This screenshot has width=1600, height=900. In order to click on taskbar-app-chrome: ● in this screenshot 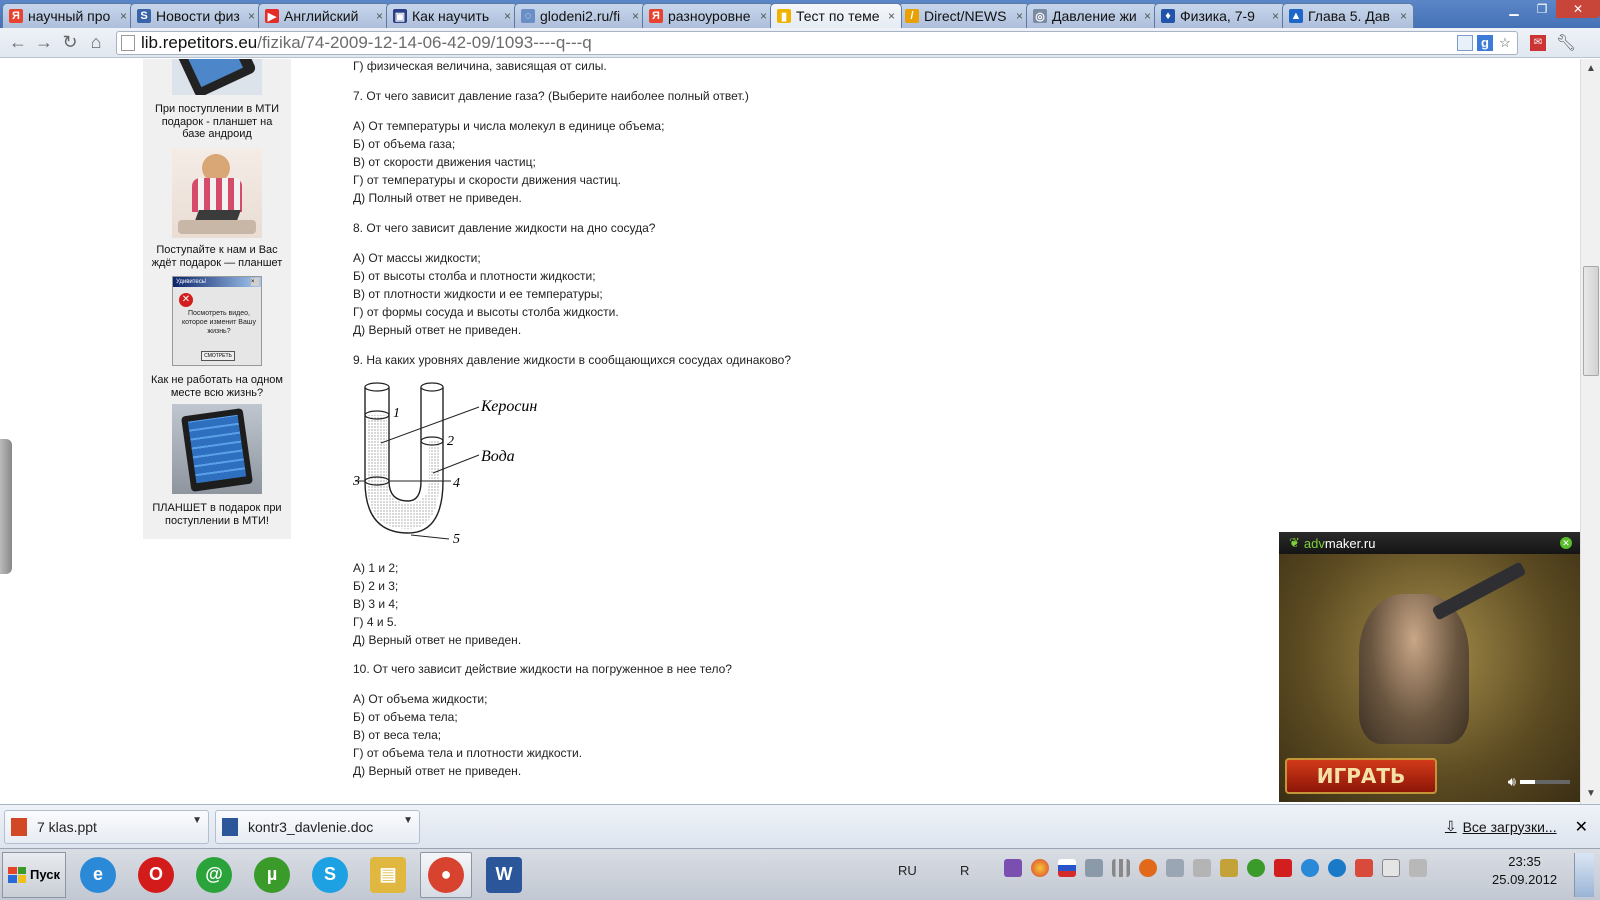, I will do `click(446, 874)`.